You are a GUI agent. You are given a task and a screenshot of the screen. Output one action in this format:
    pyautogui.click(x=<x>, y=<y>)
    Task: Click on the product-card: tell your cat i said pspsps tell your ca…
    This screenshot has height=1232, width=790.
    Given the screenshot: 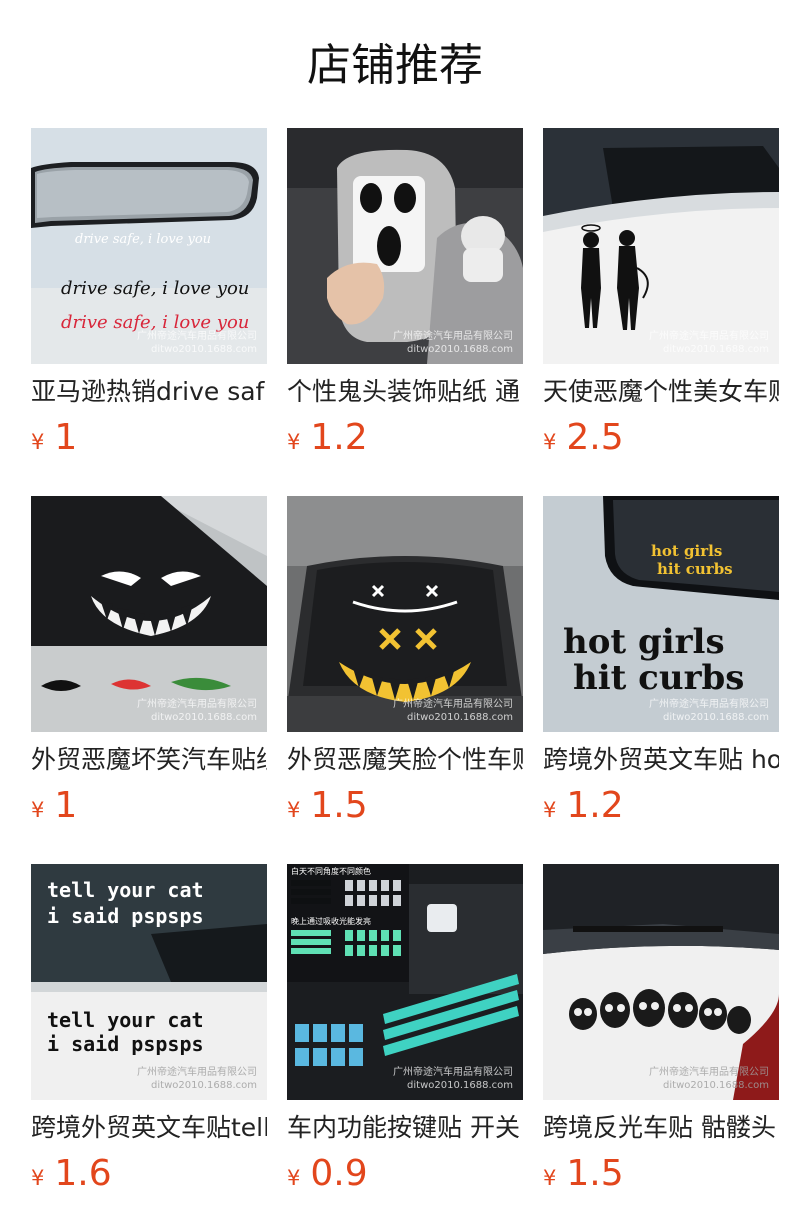 What is the action you would take?
    pyautogui.click(x=149, y=1034)
    